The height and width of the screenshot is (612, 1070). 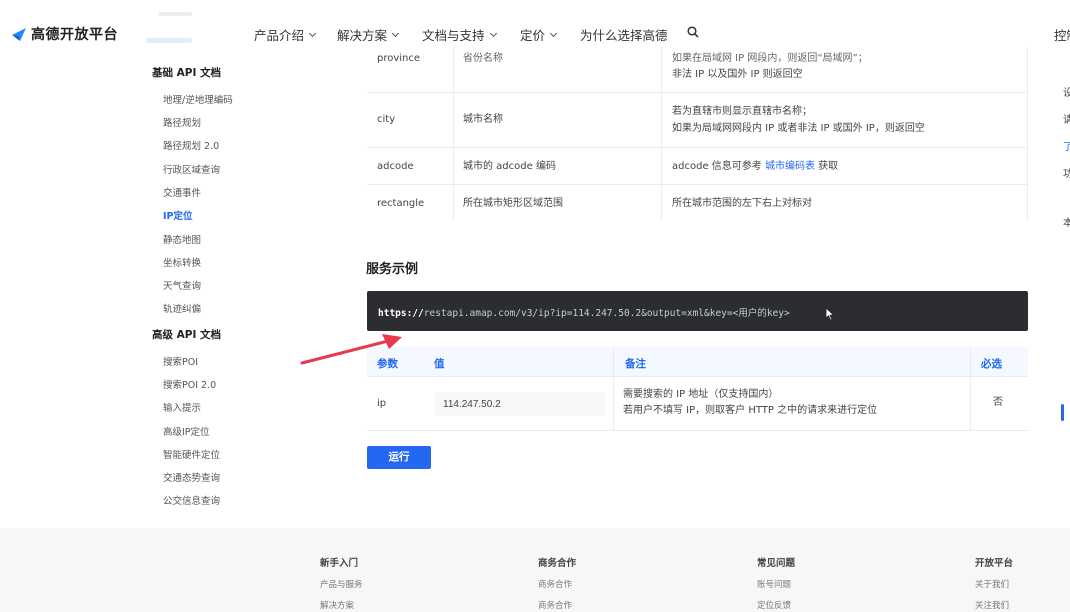 I want to click on on-page-nav: 设 请 了 功, so click(x=1066, y=134).